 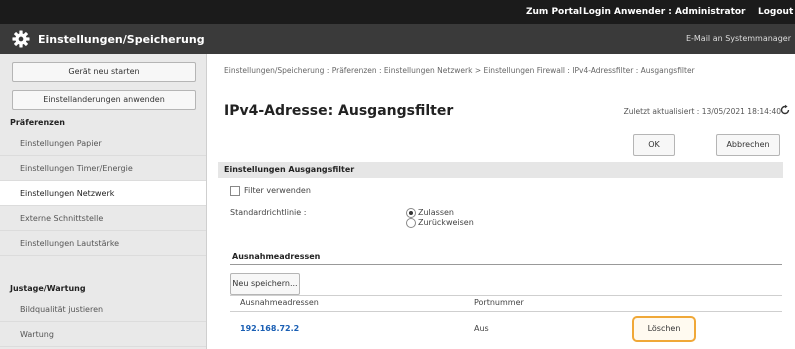 What do you see at coordinates (500, 170) in the screenshot?
I see `outbound-filter-settings-header: Einstellungen Ausgangsfilter` at bounding box center [500, 170].